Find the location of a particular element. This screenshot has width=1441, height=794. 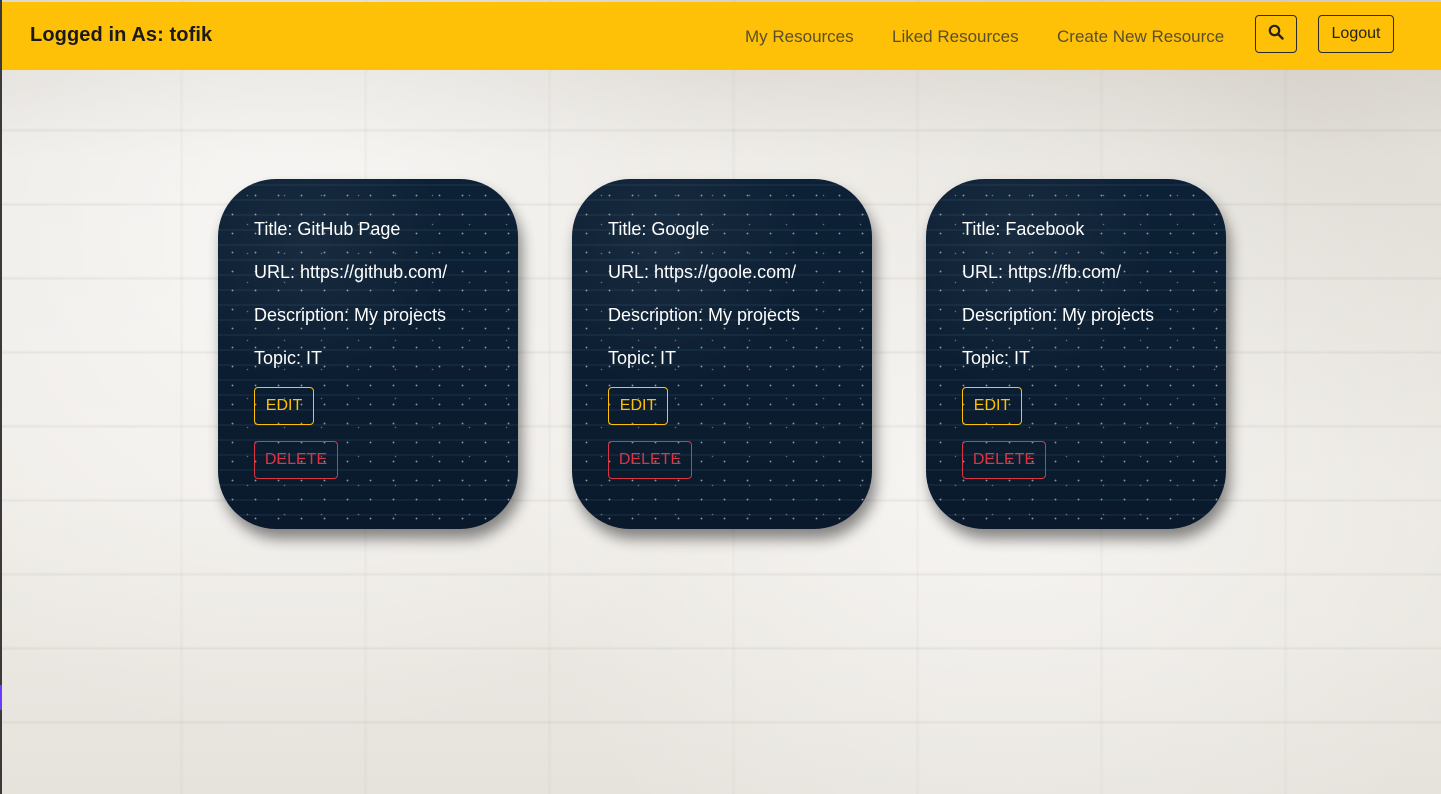

search-button is located at coordinates (1276, 34).